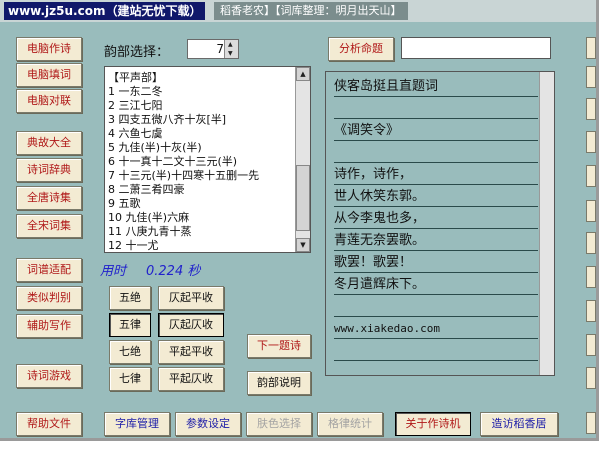 The width and height of the screenshot is (606, 455). I want to click on spinner-down-icon: ▼, so click(230, 54).